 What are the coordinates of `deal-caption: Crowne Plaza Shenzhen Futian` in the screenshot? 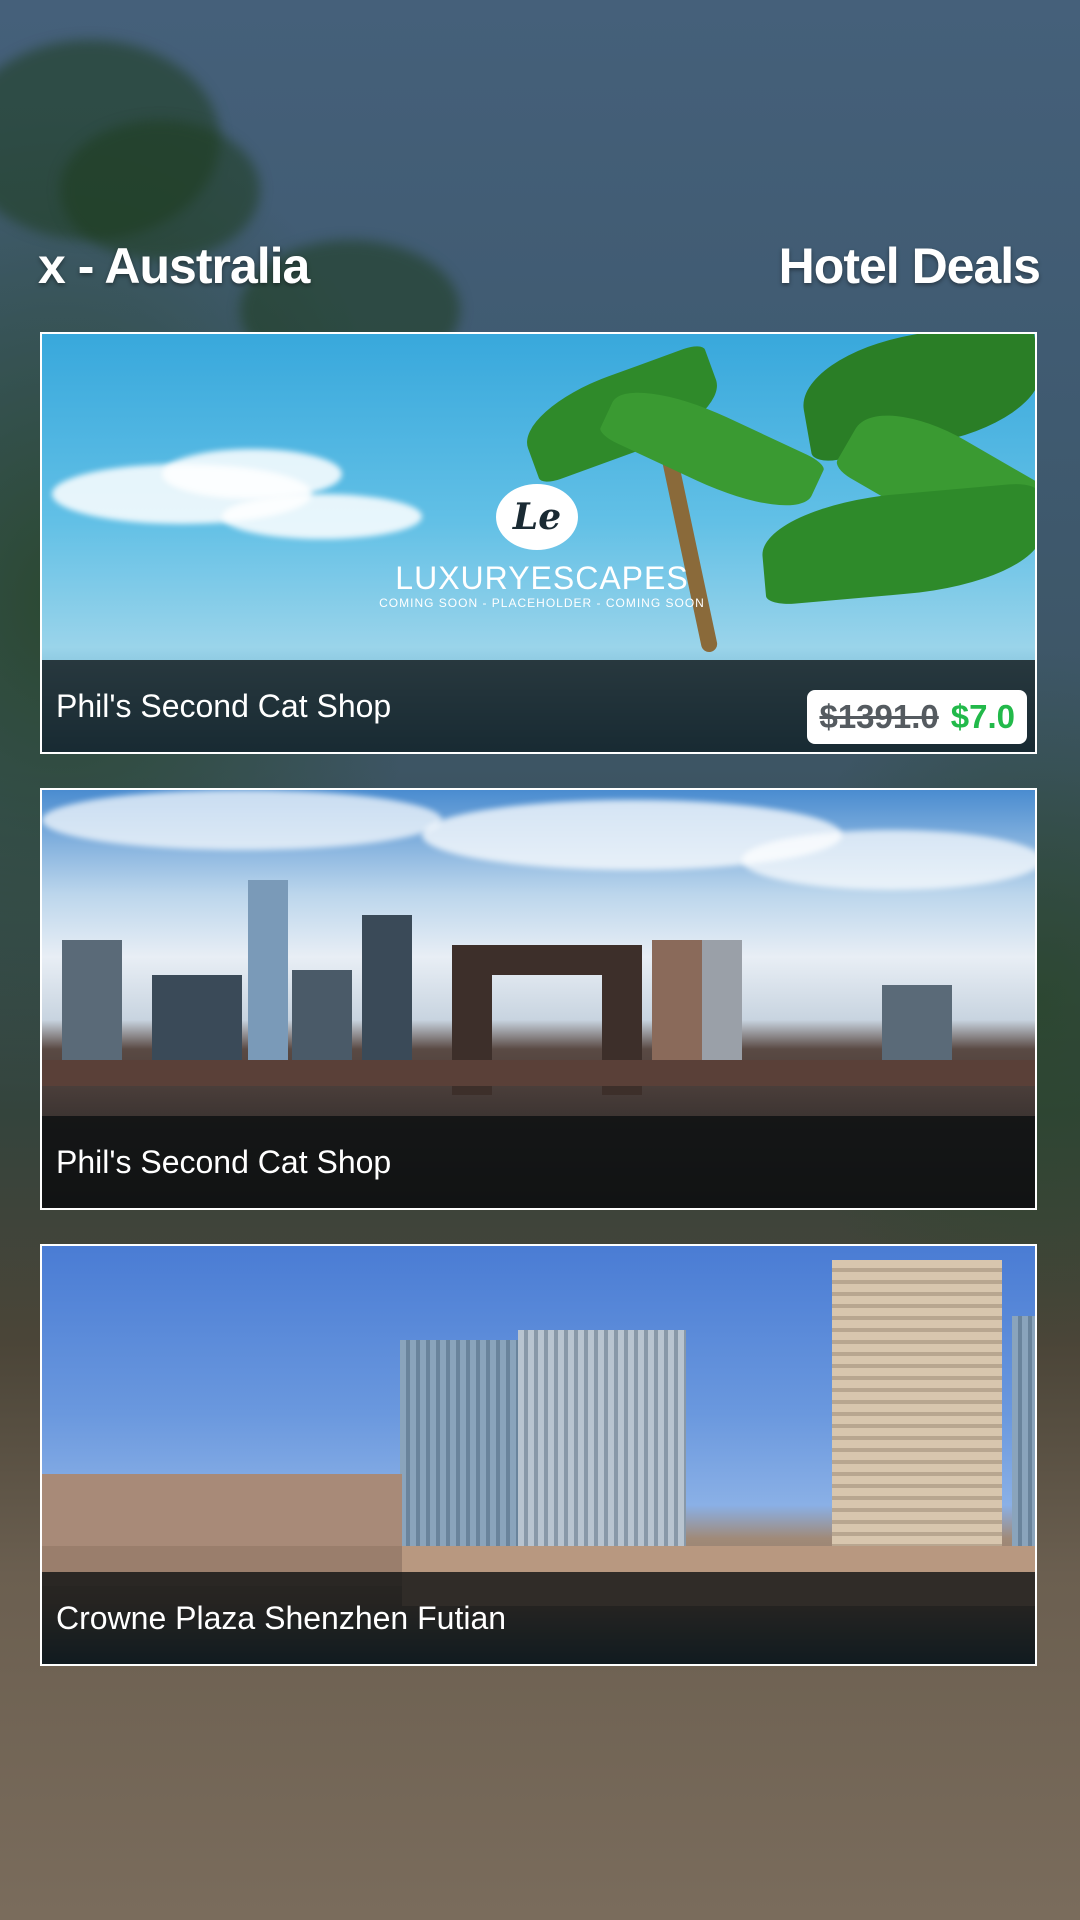 It's located at (538, 1618).